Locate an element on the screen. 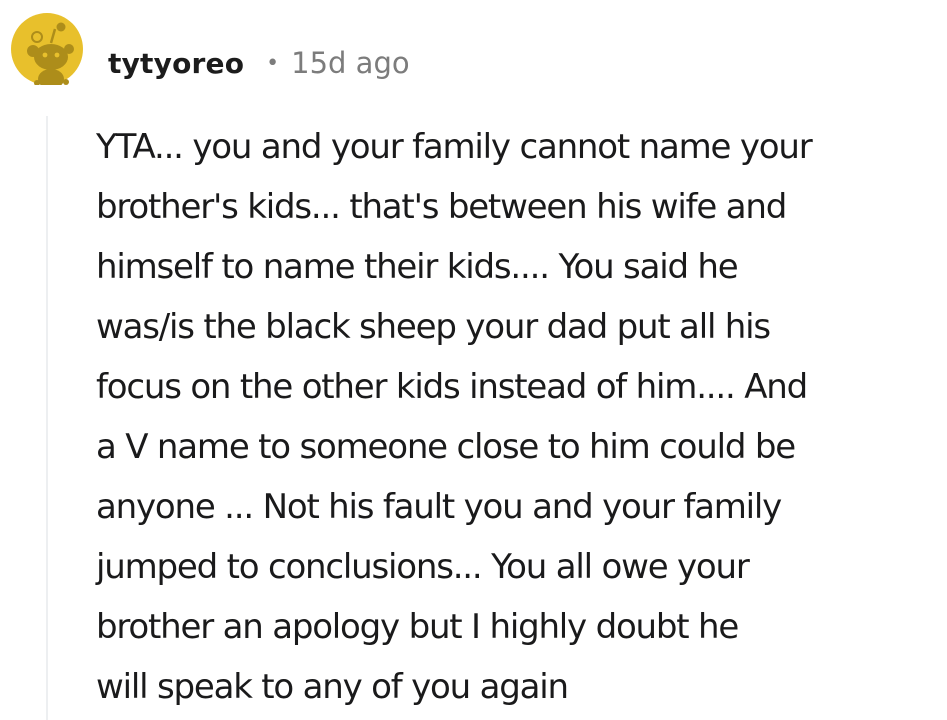 The height and width of the screenshot is (720, 947). comment-line: will speak to any of you again is located at coordinates (332, 687).